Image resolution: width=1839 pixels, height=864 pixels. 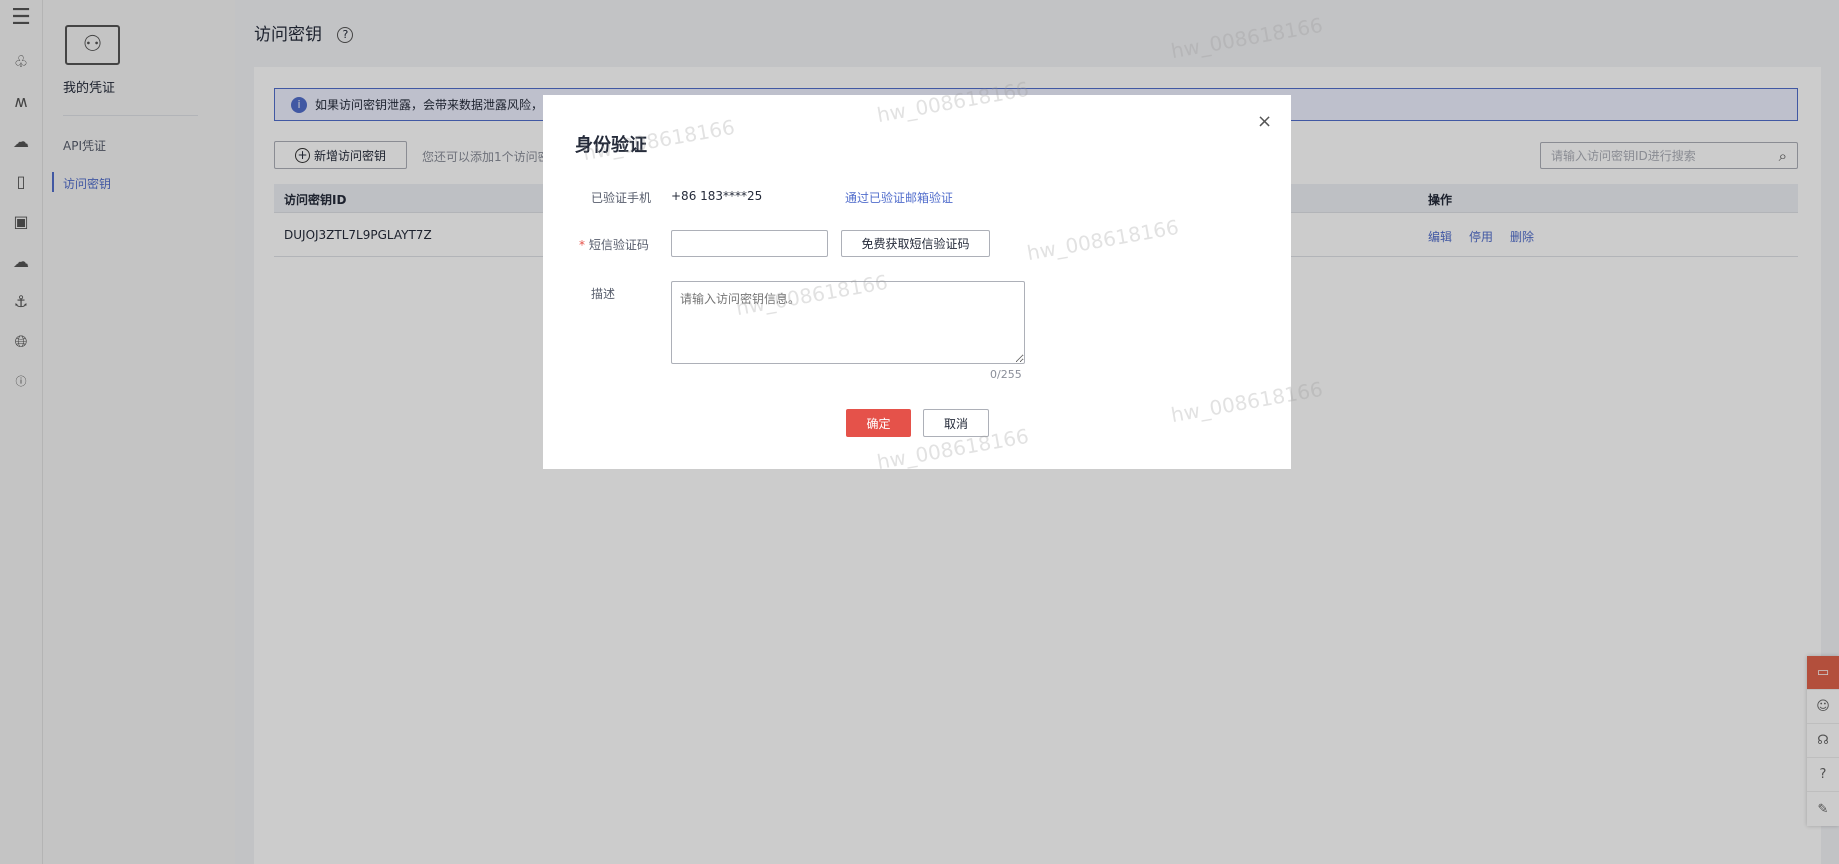 What do you see at coordinates (956, 423) in the screenshot?
I see `cancel-button: 取消` at bounding box center [956, 423].